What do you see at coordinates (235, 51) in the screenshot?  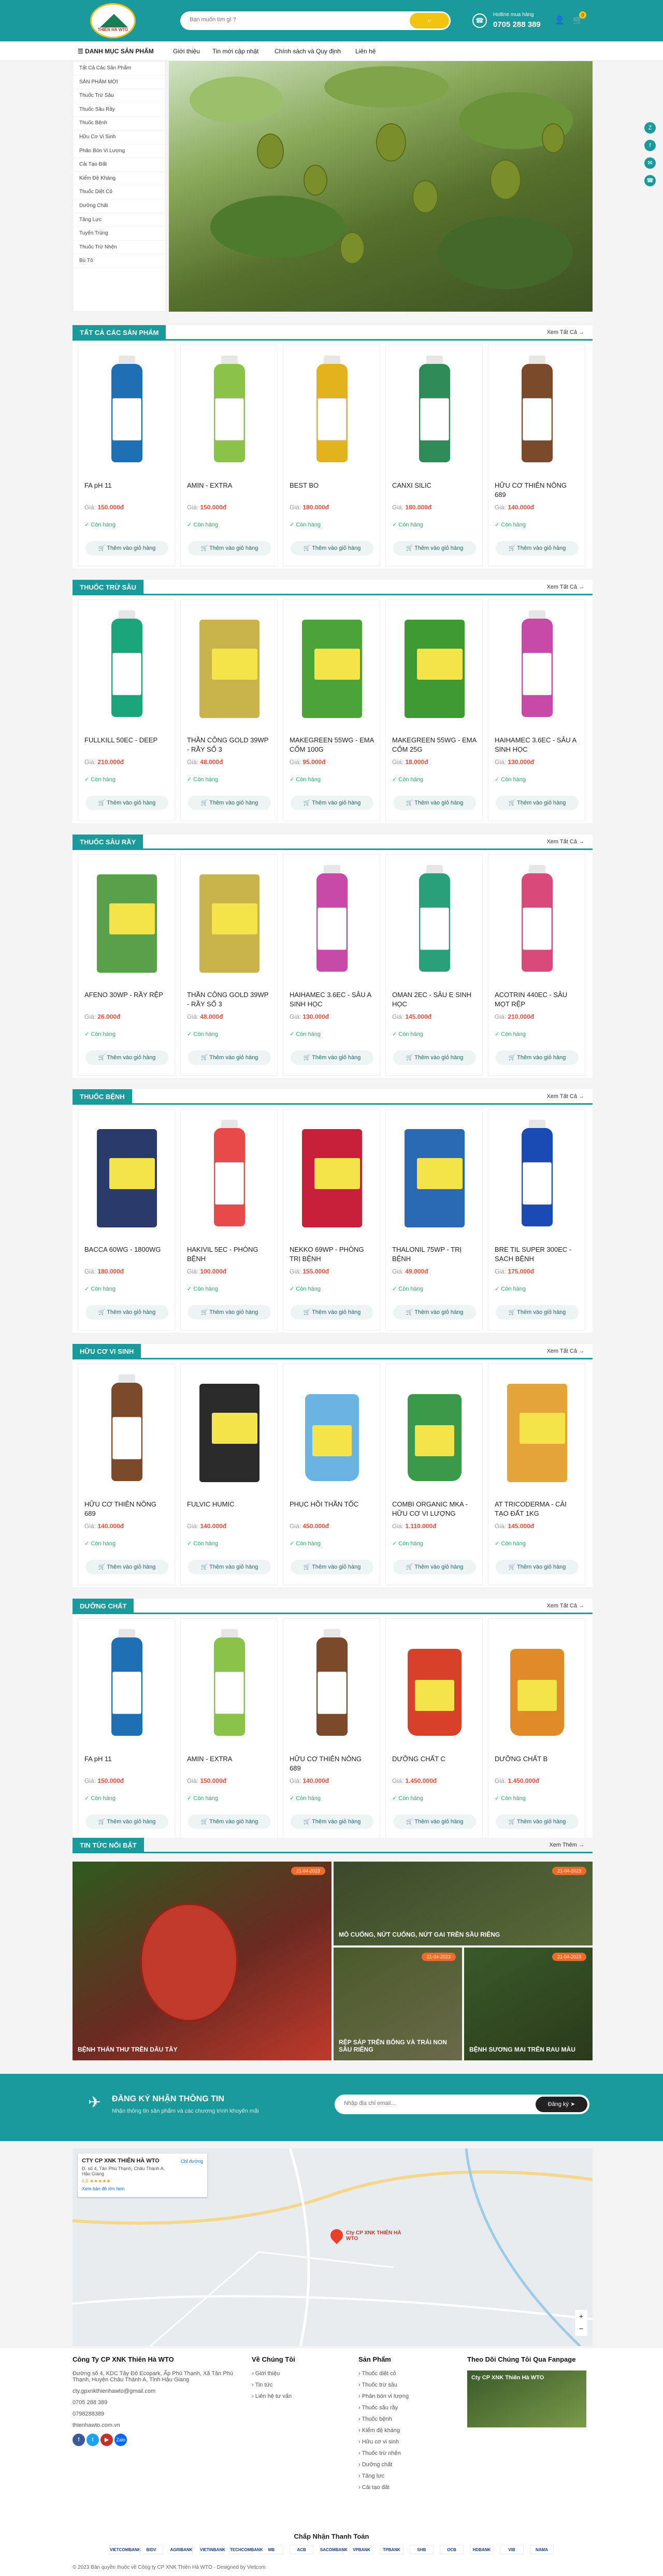 I see `nav-news: Tin mới cập nhật` at bounding box center [235, 51].